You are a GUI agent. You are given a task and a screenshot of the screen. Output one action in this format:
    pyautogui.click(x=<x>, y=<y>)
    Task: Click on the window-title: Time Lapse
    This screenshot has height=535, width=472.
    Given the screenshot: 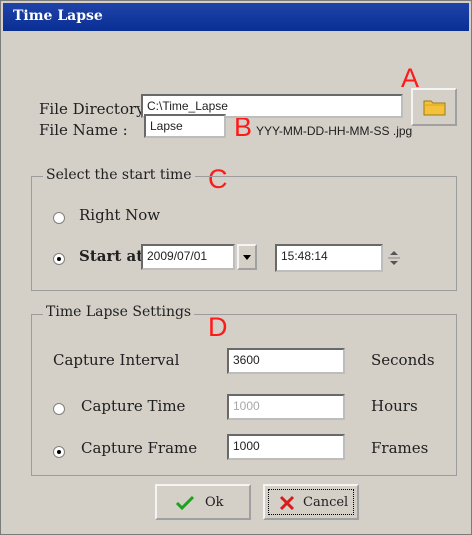 What is the action you would take?
    pyautogui.click(x=58, y=16)
    